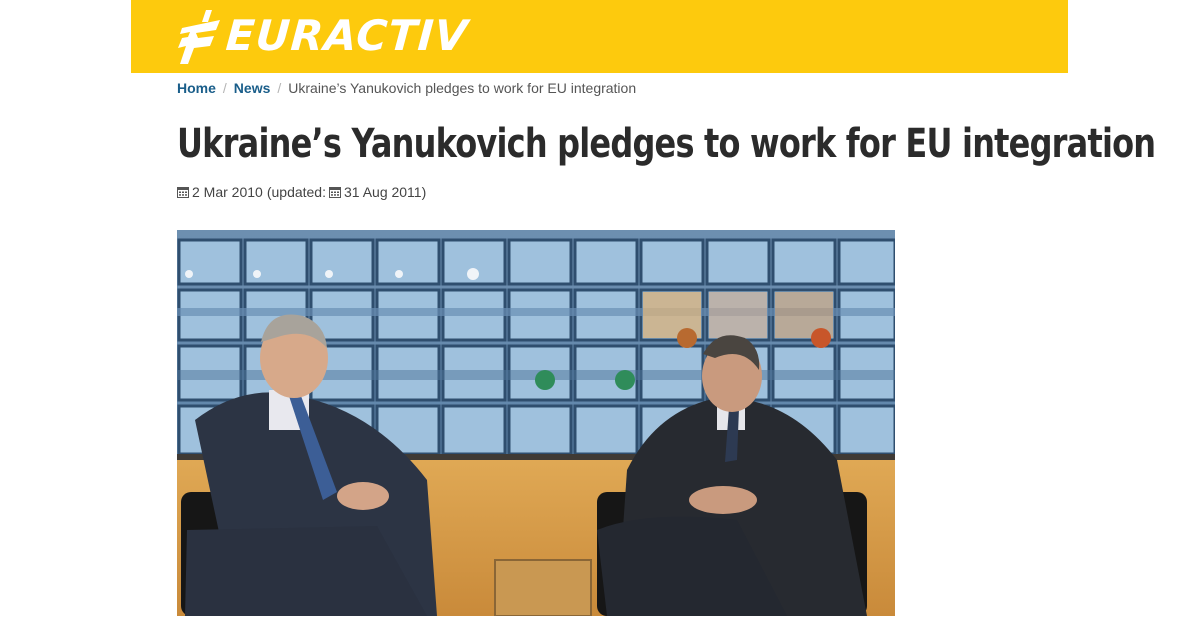 The width and height of the screenshot is (1200, 630). What do you see at coordinates (252, 88) in the screenshot?
I see `breadcrumb-news-link: News` at bounding box center [252, 88].